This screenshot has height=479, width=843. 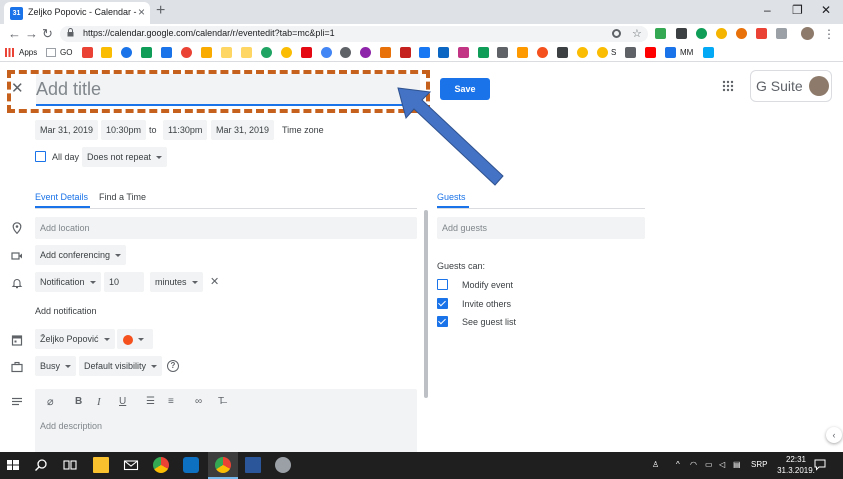 I want to click on netflix-bookmark-icon, so click(x=306, y=52).